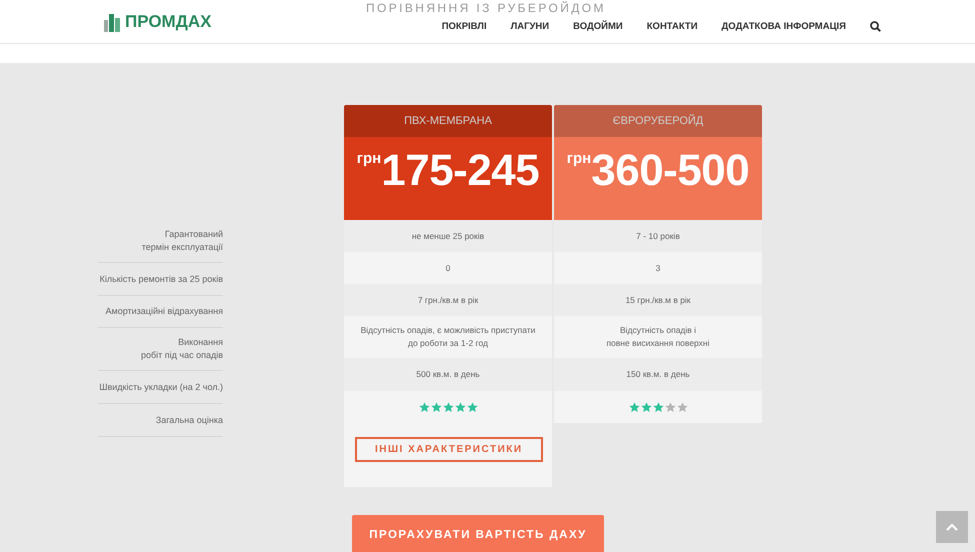 The width and height of the screenshot is (975, 552). What do you see at coordinates (464, 26) in the screenshot?
I see `nav-link: ПОКРІВЛІ` at bounding box center [464, 26].